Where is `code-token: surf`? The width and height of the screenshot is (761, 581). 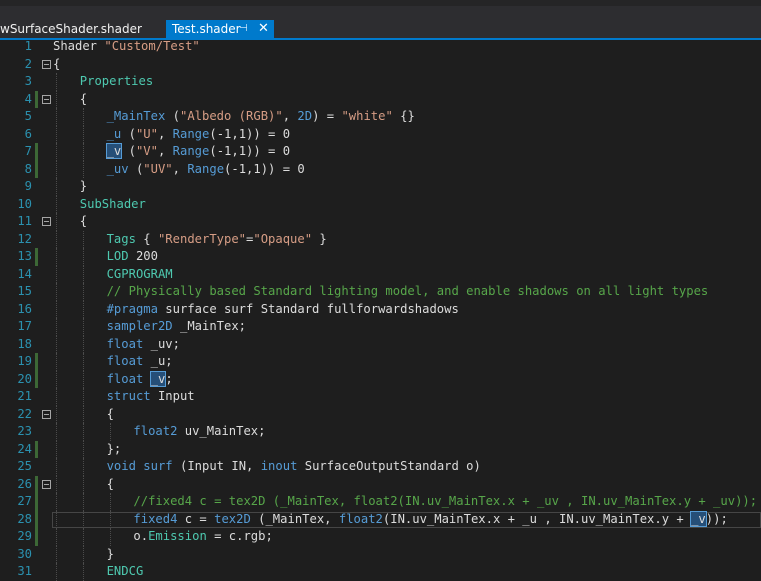
code-token: surf is located at coordinates (158, 466).